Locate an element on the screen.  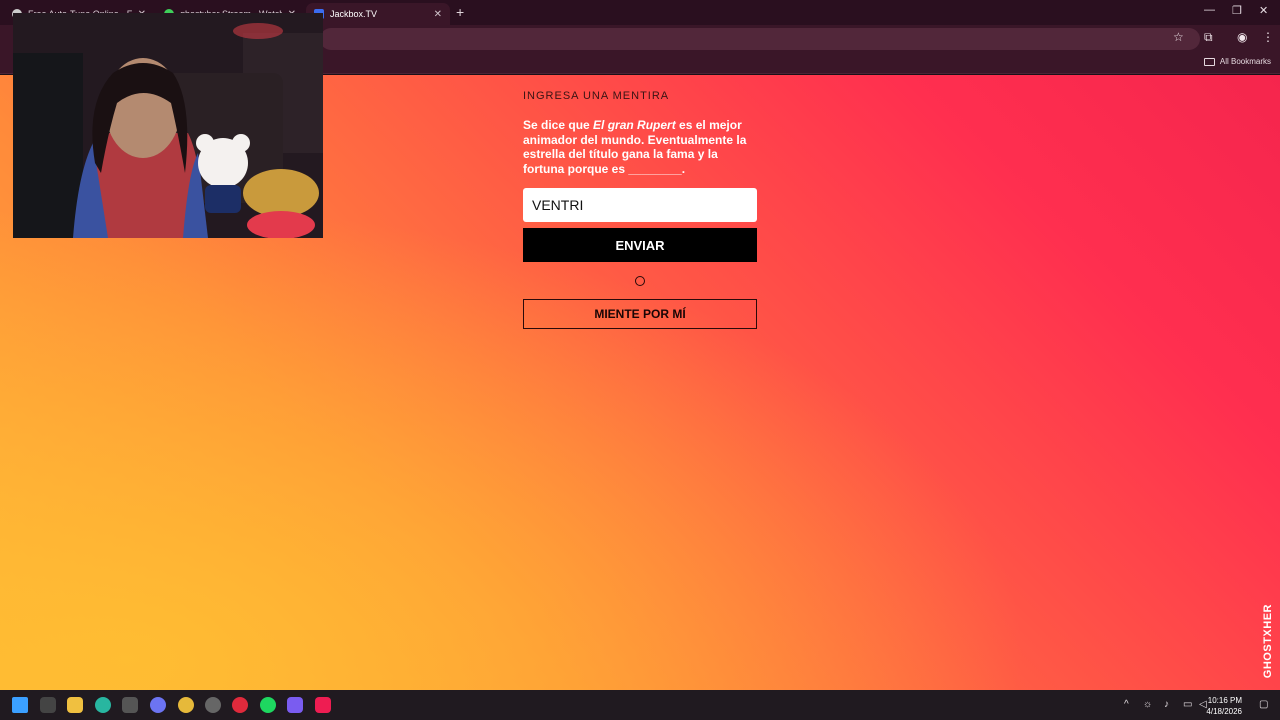
address-bar is located at coordinates (760, 39).